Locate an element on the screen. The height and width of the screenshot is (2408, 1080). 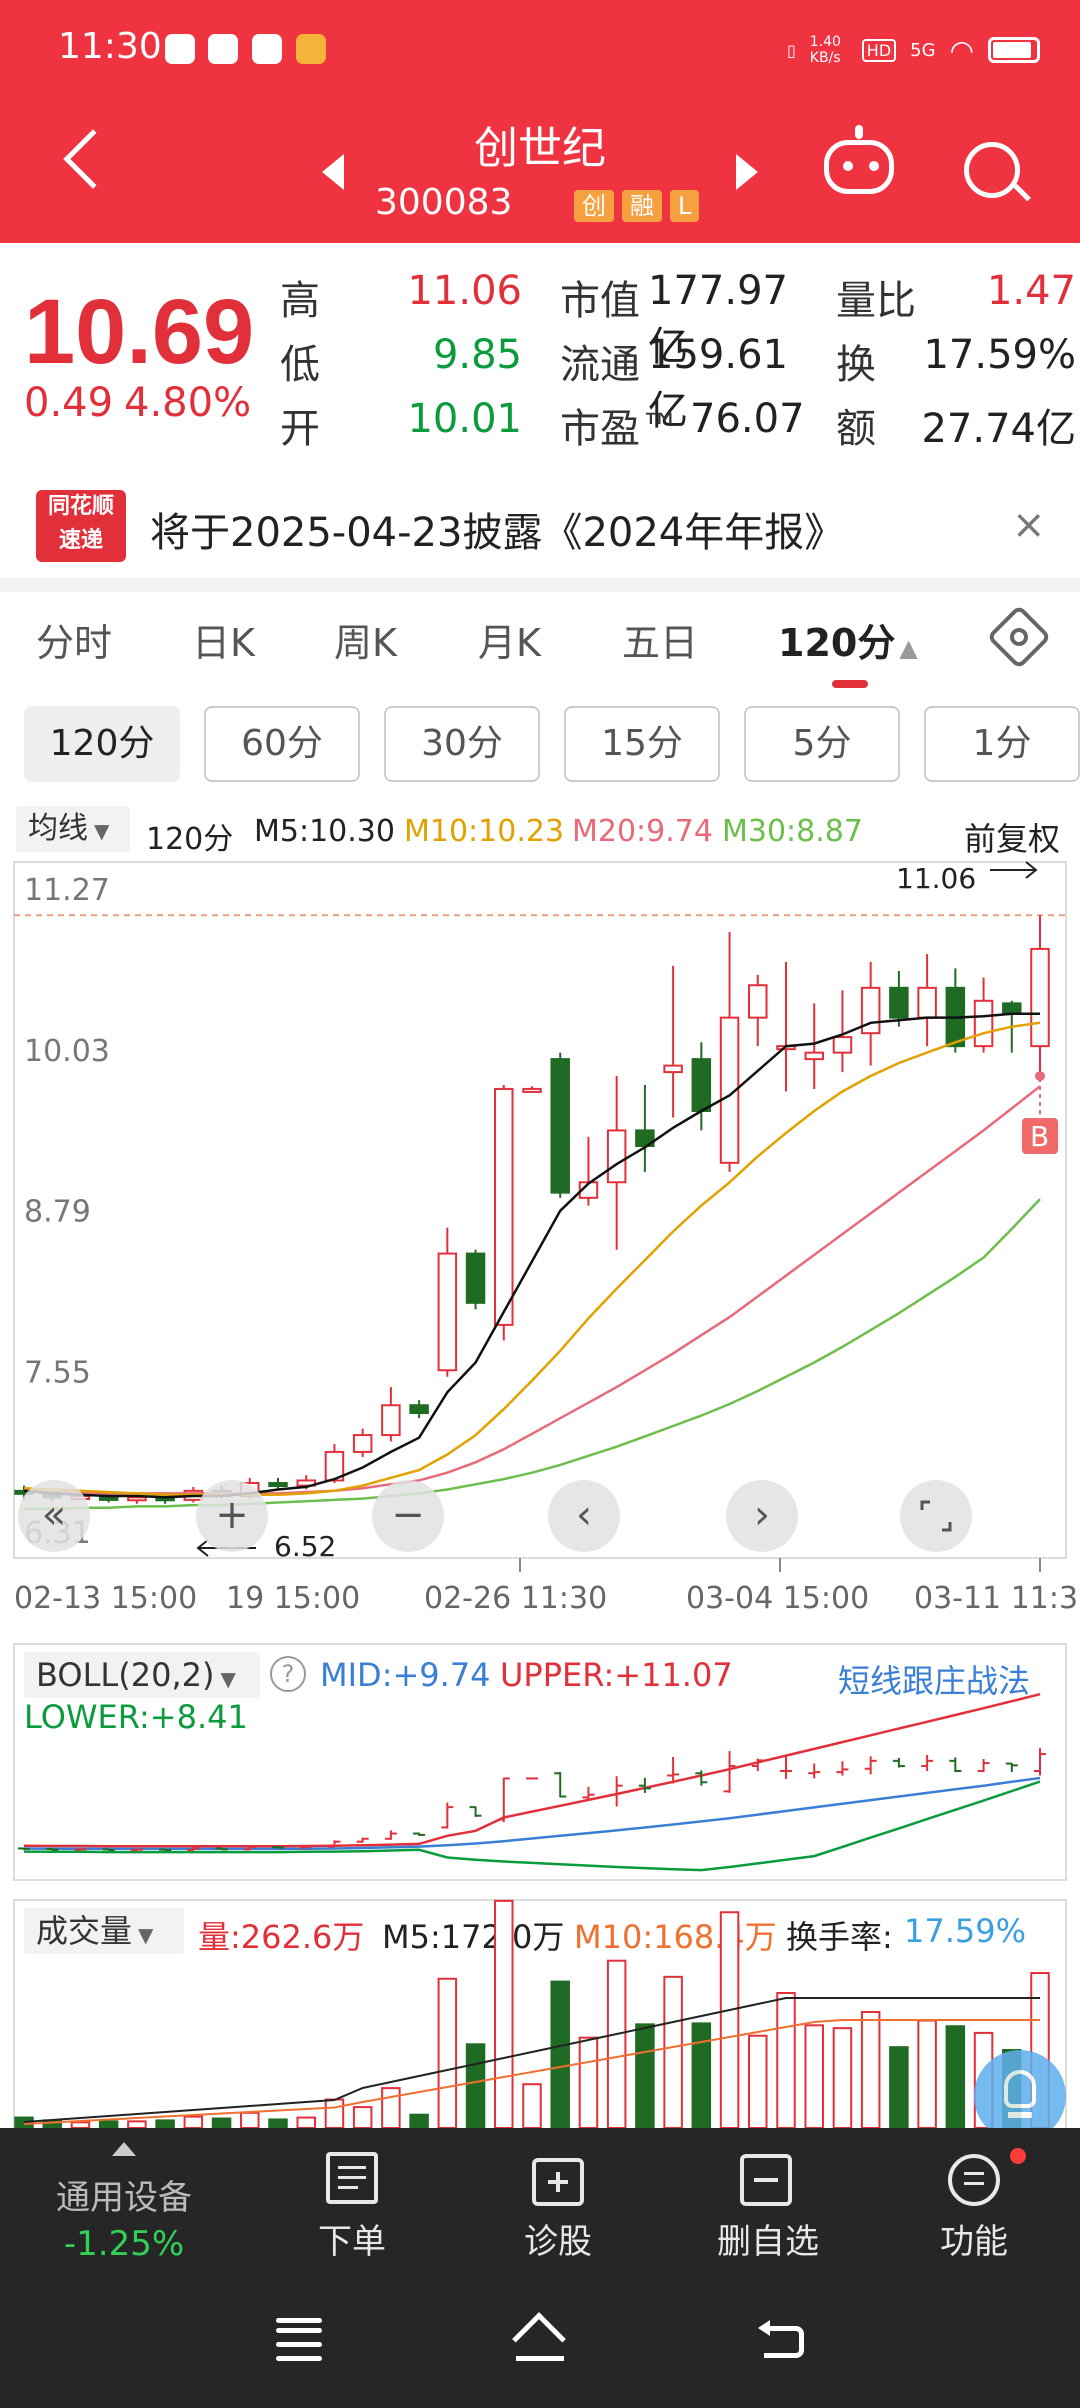
tab-five-day: 五日 is located at coordinates (660, 639).